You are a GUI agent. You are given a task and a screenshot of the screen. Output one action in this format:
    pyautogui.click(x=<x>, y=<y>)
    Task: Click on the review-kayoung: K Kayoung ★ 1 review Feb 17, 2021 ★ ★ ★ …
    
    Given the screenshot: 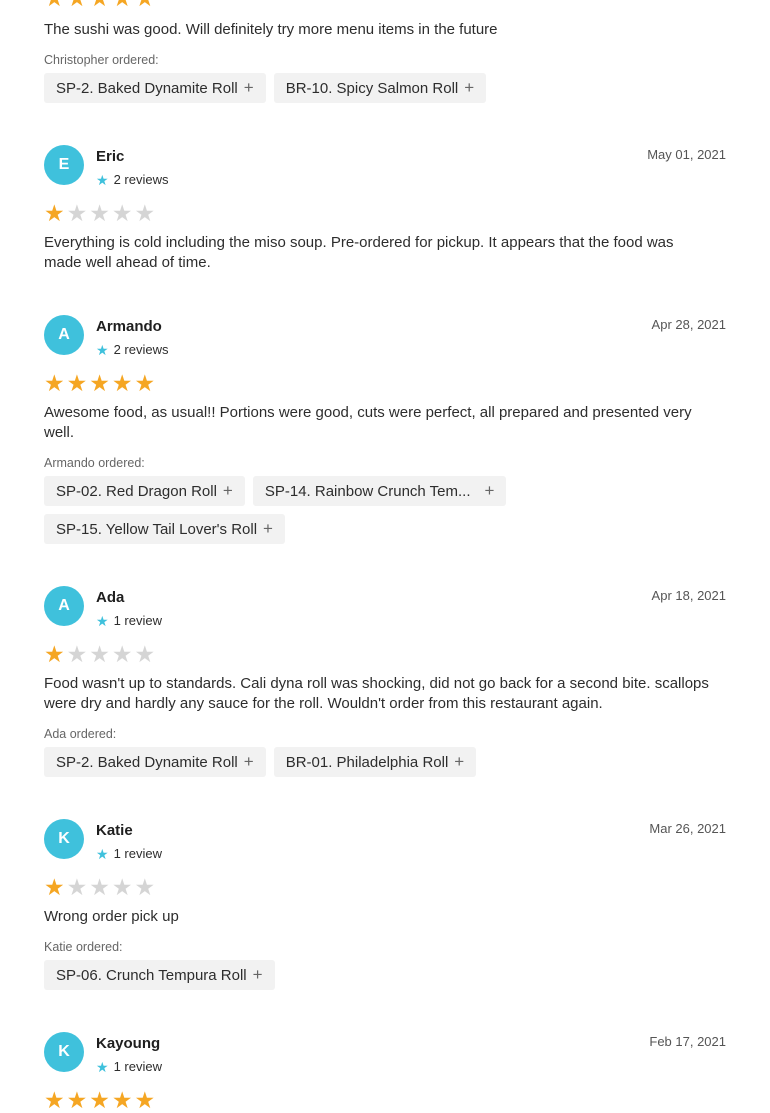 What is the action you would take?
    pyautogui.click(x=385, y=1072)
    